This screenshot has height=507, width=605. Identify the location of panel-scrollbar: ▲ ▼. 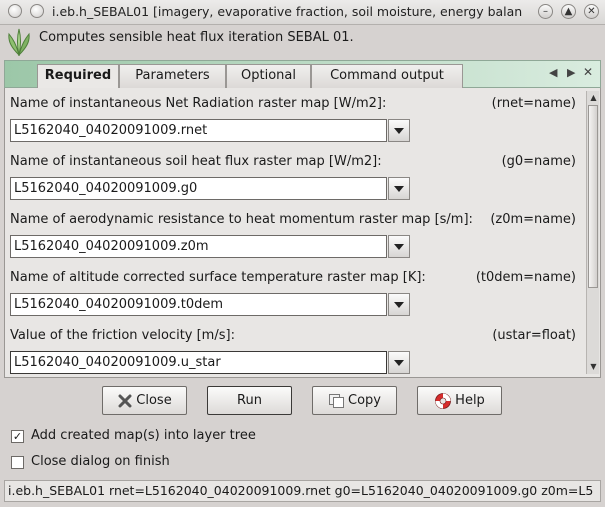
(592, 232).